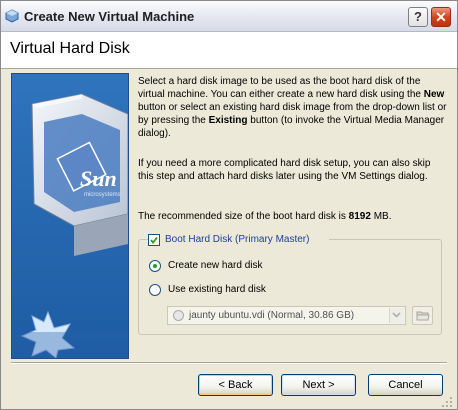 The height and width of the screenshot is (410, 458). What do you see at coordinates (98, 178) in the screenshot?
I see `sun-logo-text: Sun` at bounding box center [98, 178].